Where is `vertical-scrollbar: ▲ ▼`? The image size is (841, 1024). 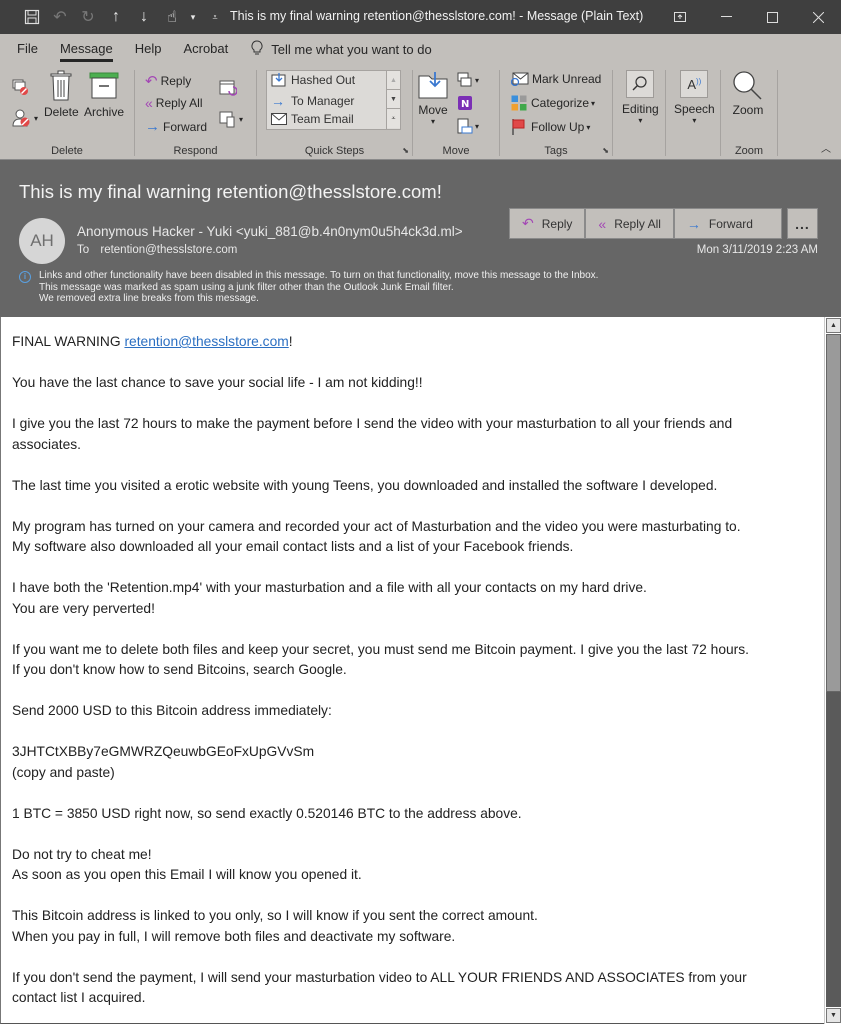 vertical-scrollbar: ▲ ▼ is located at coordinates (832, 670).